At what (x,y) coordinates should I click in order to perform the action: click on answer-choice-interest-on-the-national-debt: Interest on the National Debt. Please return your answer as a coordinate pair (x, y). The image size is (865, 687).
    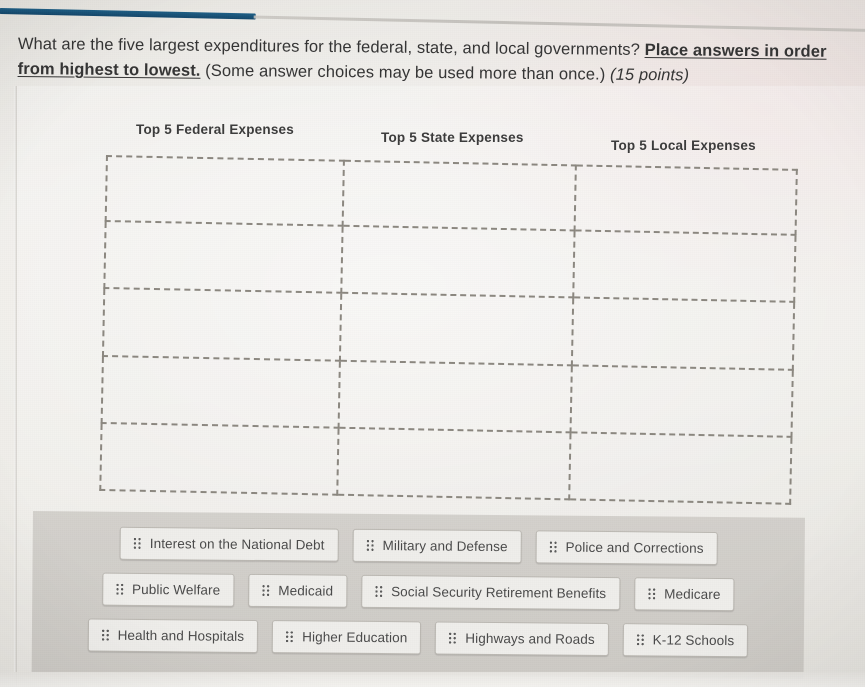
    Looking at the image, I should click on (229, 544).